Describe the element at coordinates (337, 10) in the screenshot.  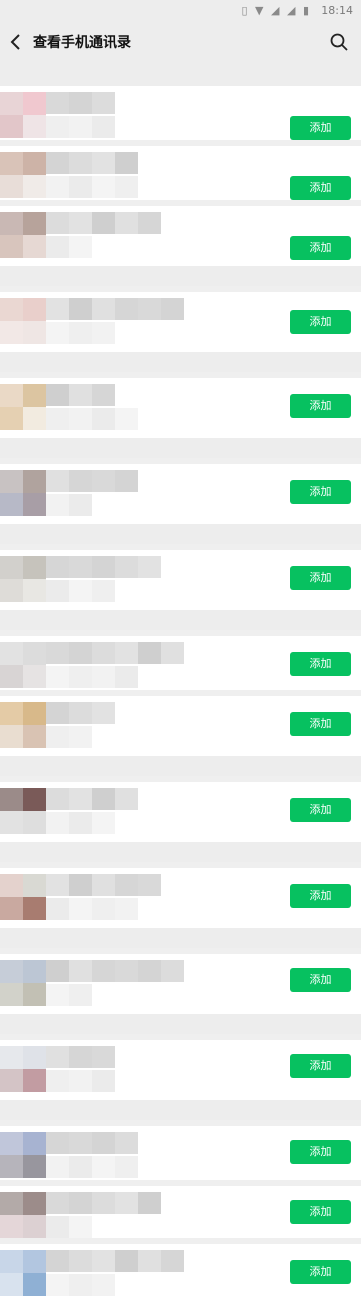
I see `status-time: 18:14` at that location.